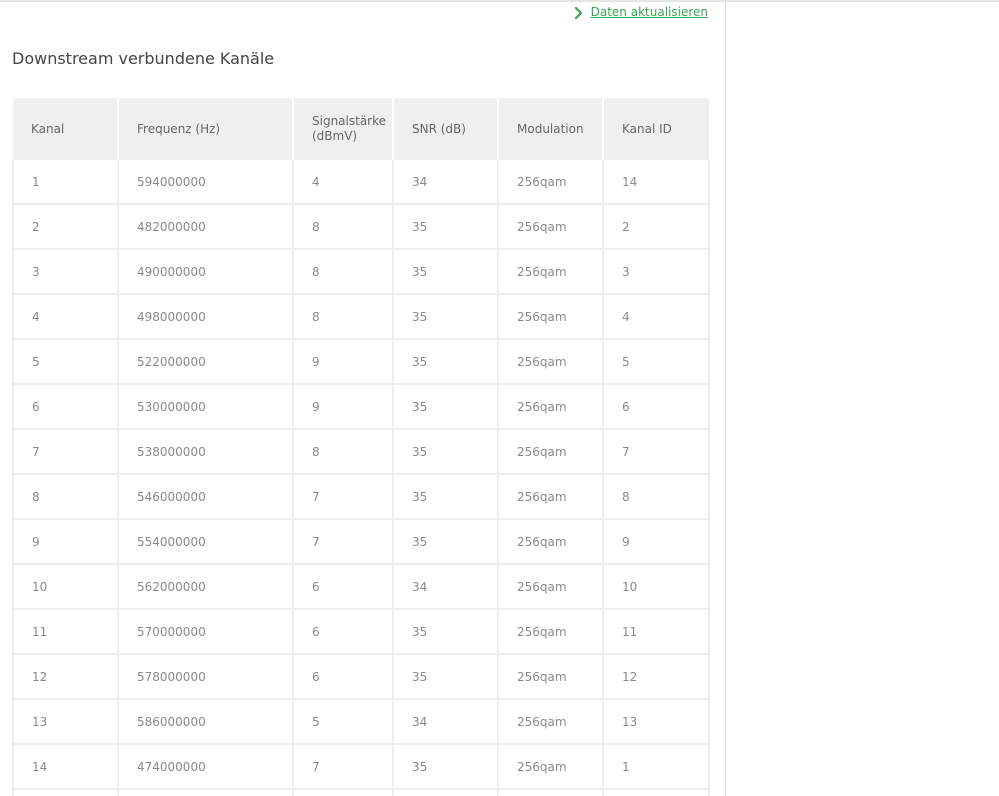 This screenshot has height=796, width=999. I want to click on cell-frequenz: 522000000, so click(206, 362).